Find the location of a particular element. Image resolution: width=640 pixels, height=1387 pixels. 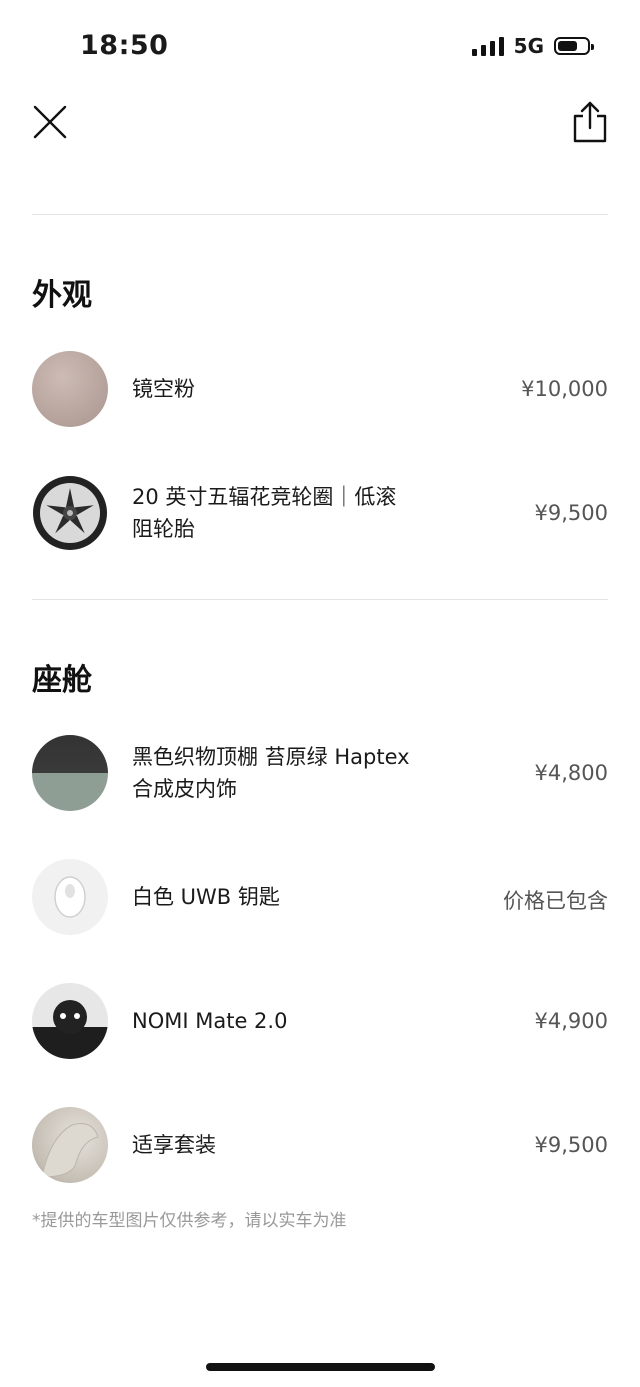

wheel-thumb is located at coordinates (70, 513).